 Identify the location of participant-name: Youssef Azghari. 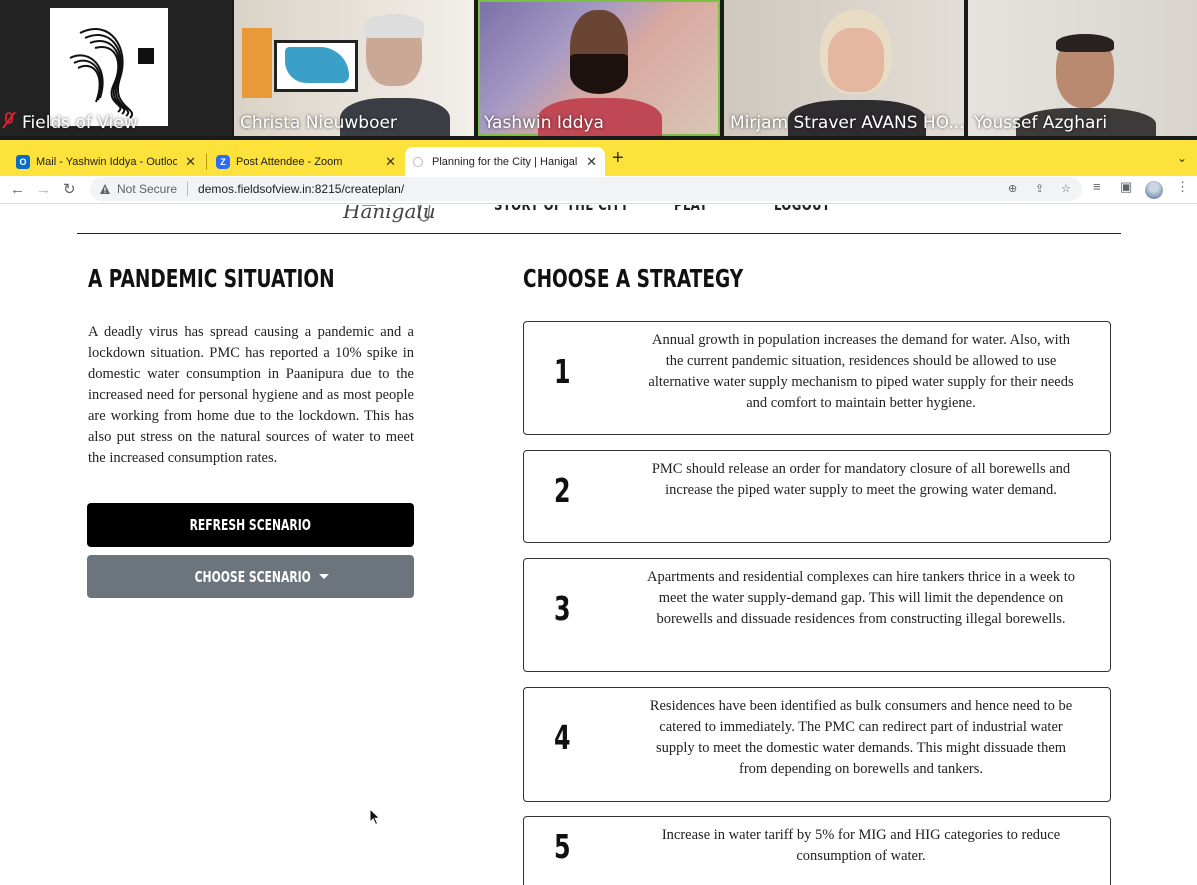
(1041, 123).